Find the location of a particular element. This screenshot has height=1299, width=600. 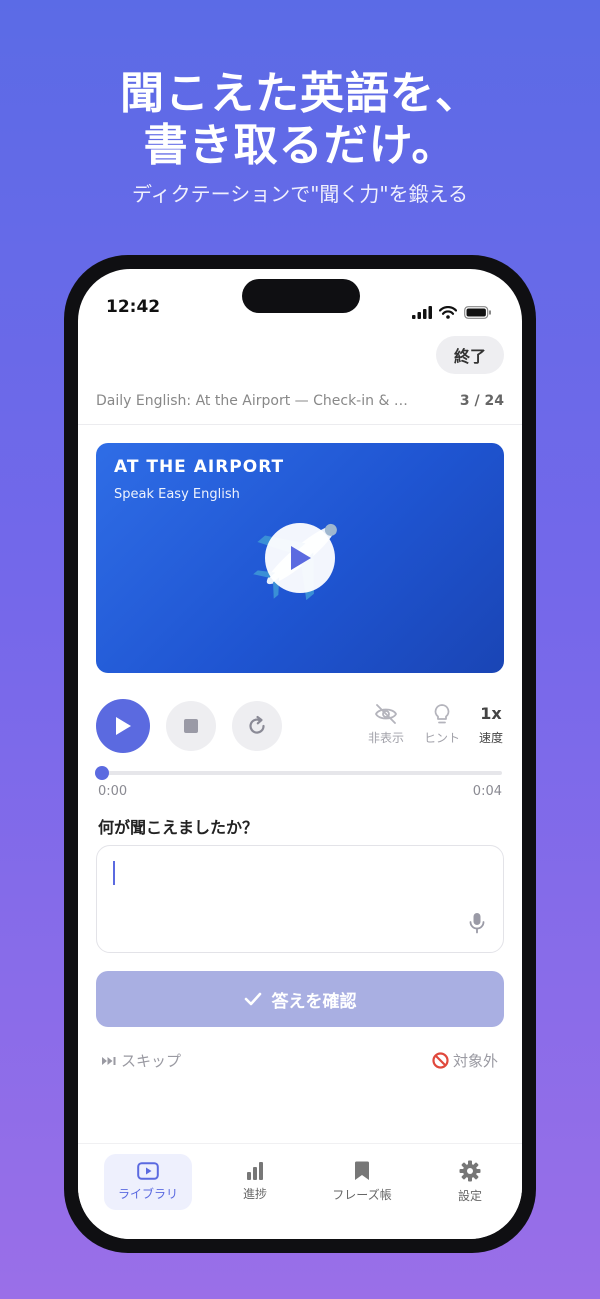

tab-label: ライブラリ is located at coordinates (147, 1194).